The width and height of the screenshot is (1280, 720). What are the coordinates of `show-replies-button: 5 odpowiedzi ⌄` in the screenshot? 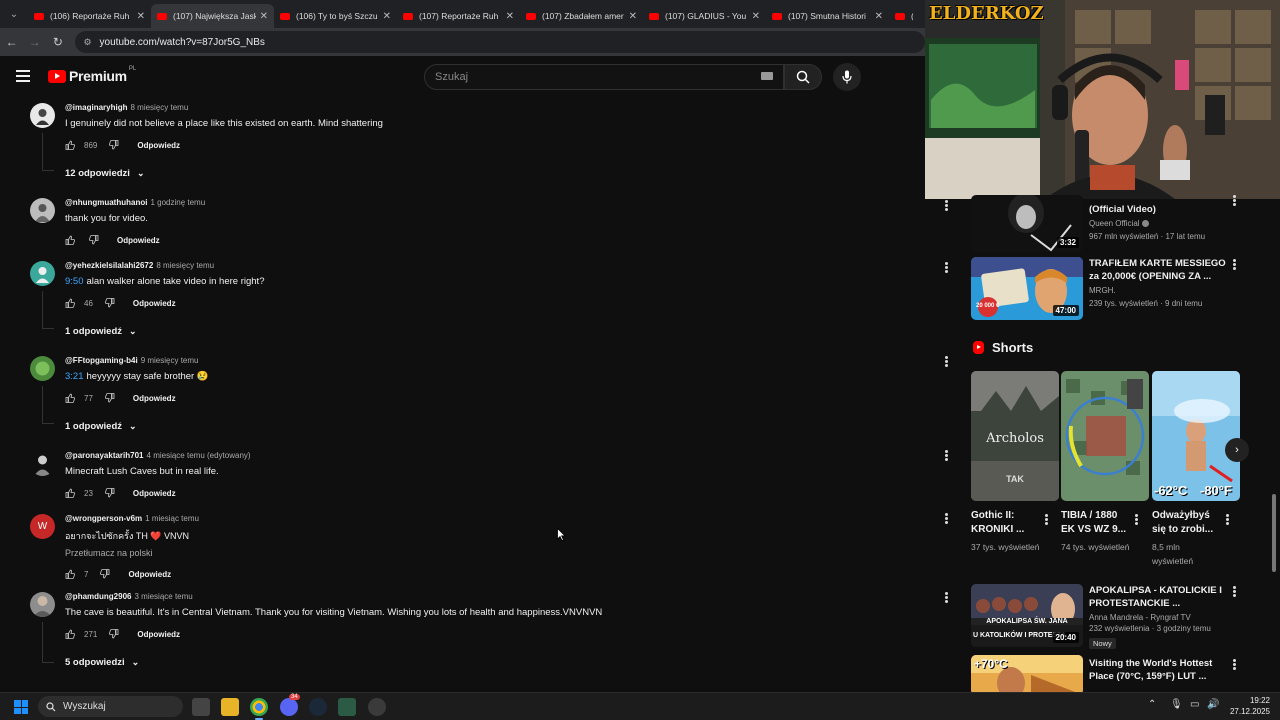 It's located at (102, 662).